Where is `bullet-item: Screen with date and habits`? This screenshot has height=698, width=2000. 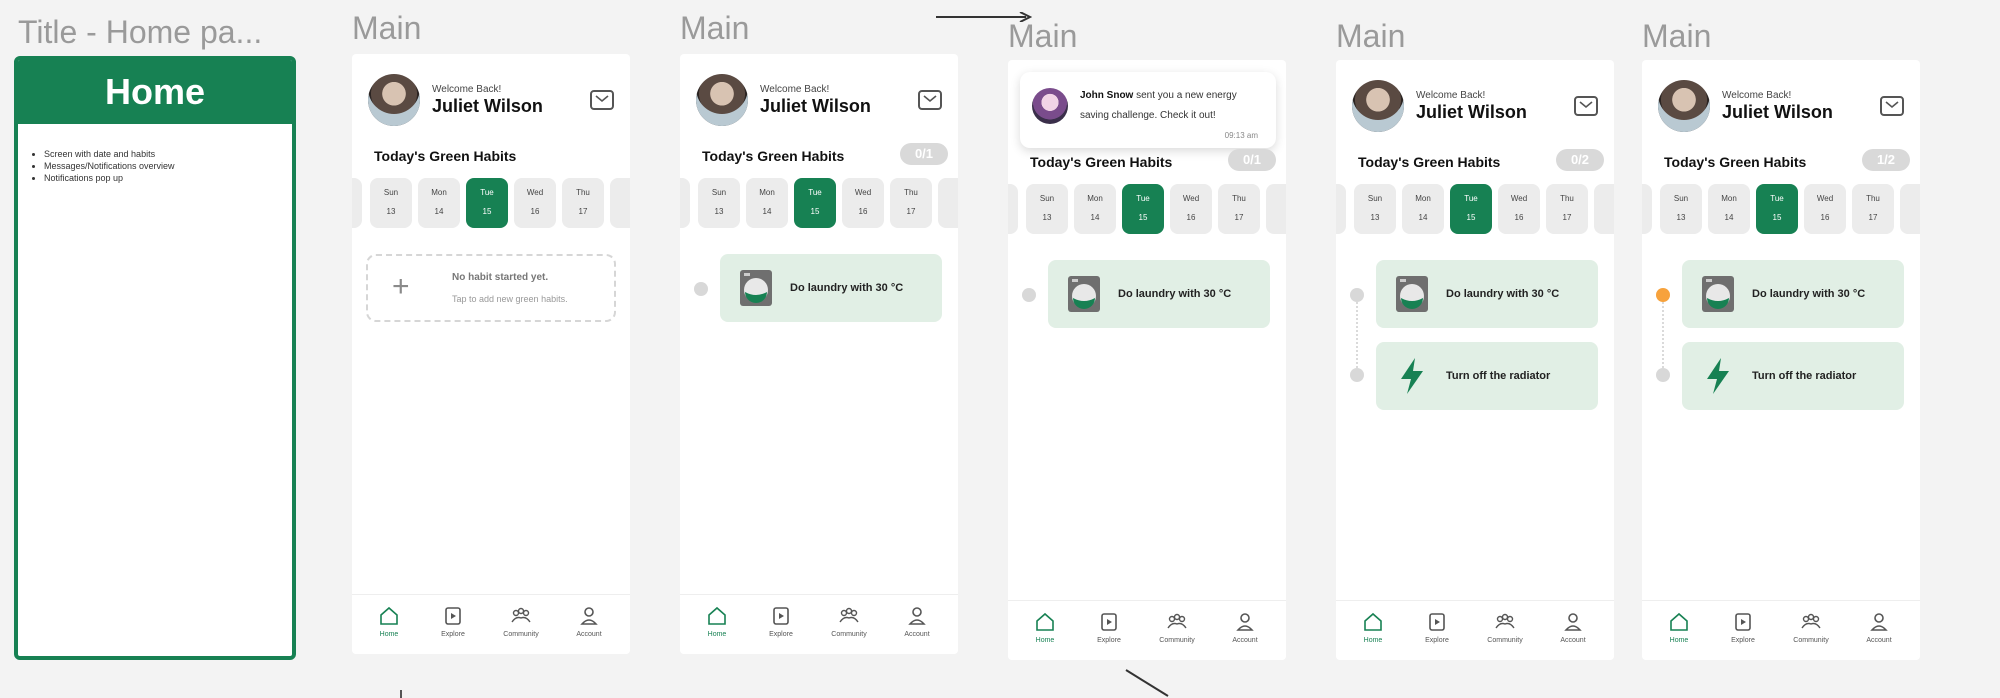
bullet-item: Screen with date and habits is located at coordinates (168, 154).